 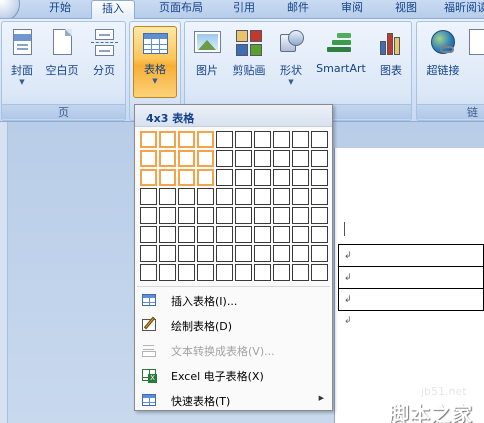 I want to click on tab-references: 引用, so click(x=244, y=9).